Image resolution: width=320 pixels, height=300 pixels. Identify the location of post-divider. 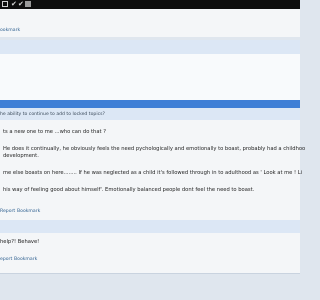
(150, 273).